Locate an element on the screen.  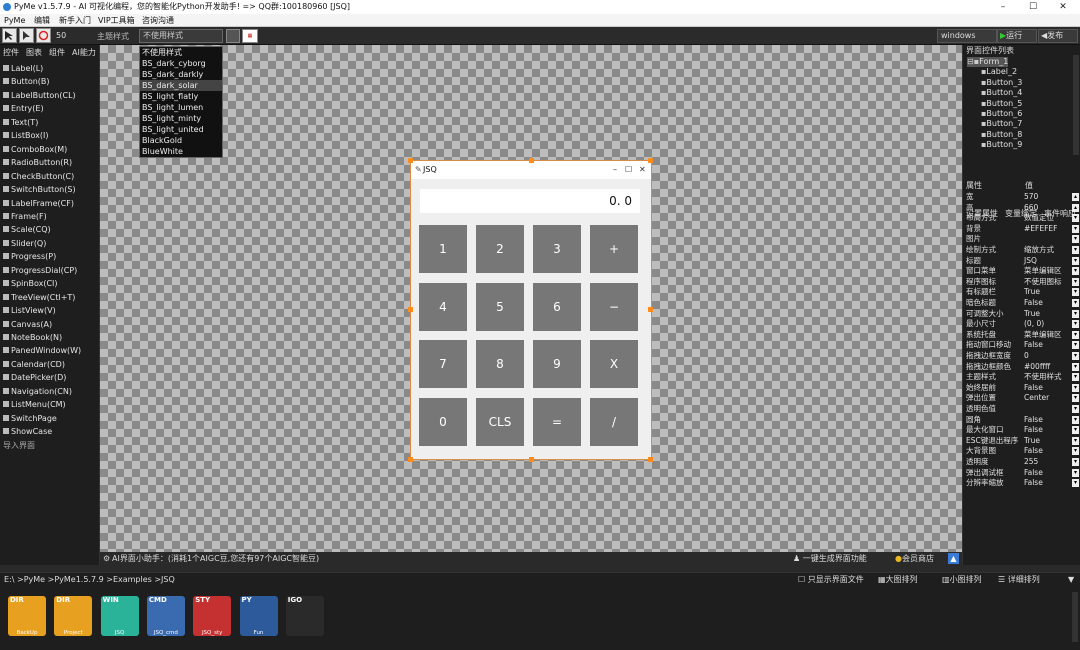
calc-key: 4 is located at coordinates (443, 306).